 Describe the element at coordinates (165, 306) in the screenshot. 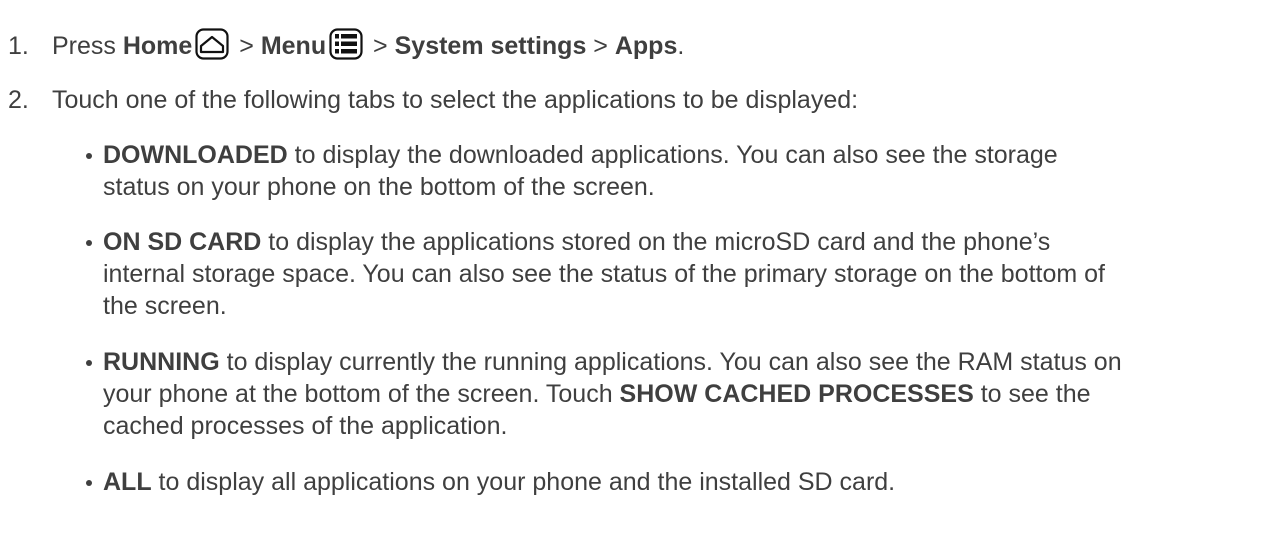

I see `bullet-text: the screen.` at that location.